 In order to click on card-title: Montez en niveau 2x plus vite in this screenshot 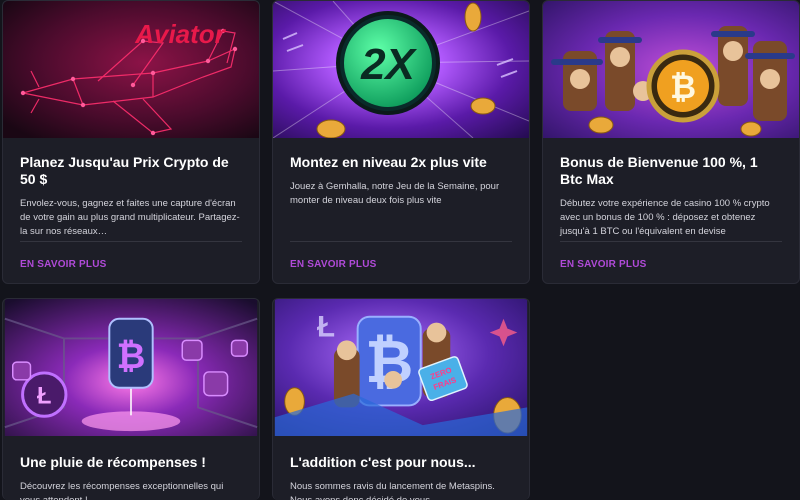, I will do `click(388, 162)`.